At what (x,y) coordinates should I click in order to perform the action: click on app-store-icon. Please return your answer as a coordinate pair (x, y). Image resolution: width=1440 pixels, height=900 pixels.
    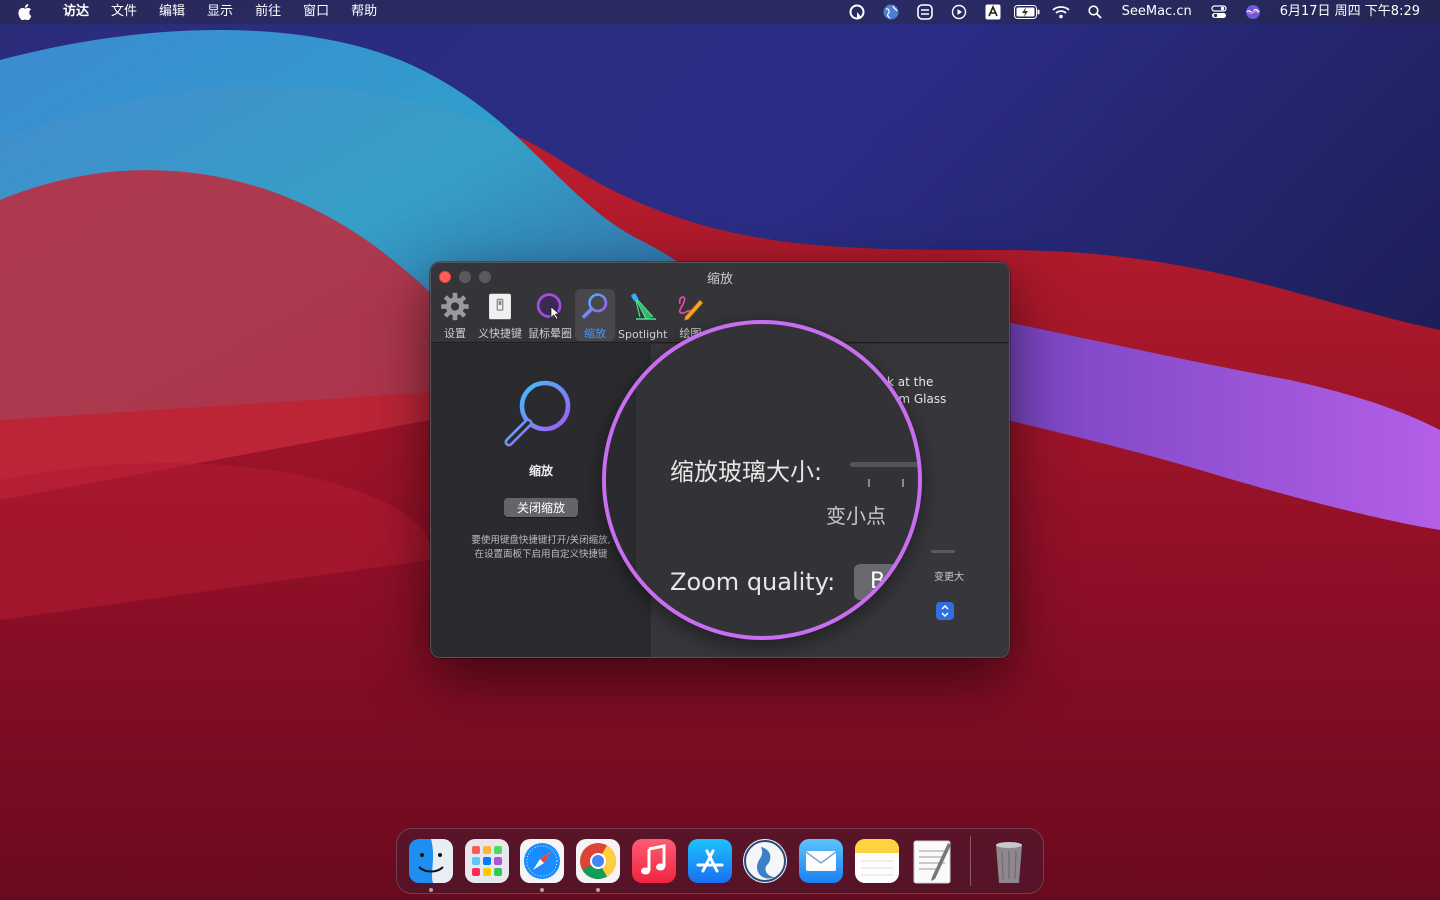
    Looking at the image, I should click on (709, 861).